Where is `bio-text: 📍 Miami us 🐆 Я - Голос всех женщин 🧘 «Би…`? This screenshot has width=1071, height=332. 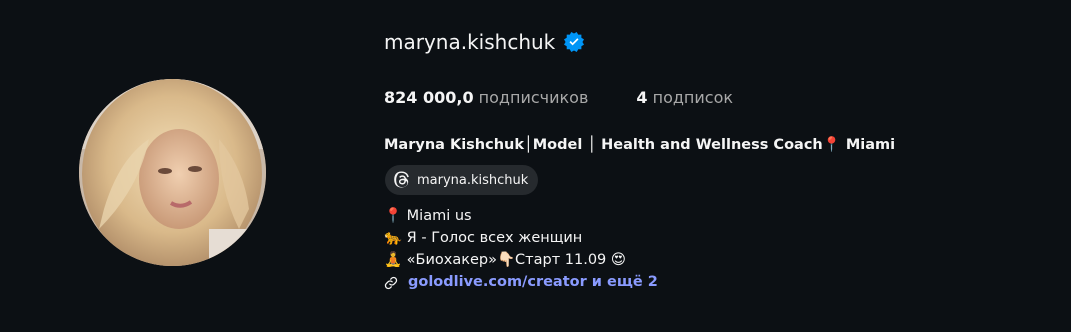
bio-text: 📍 Miami us 🐆 Я - Голос всех женщин 🧘 «Би… is located at coordinates (521, 249).